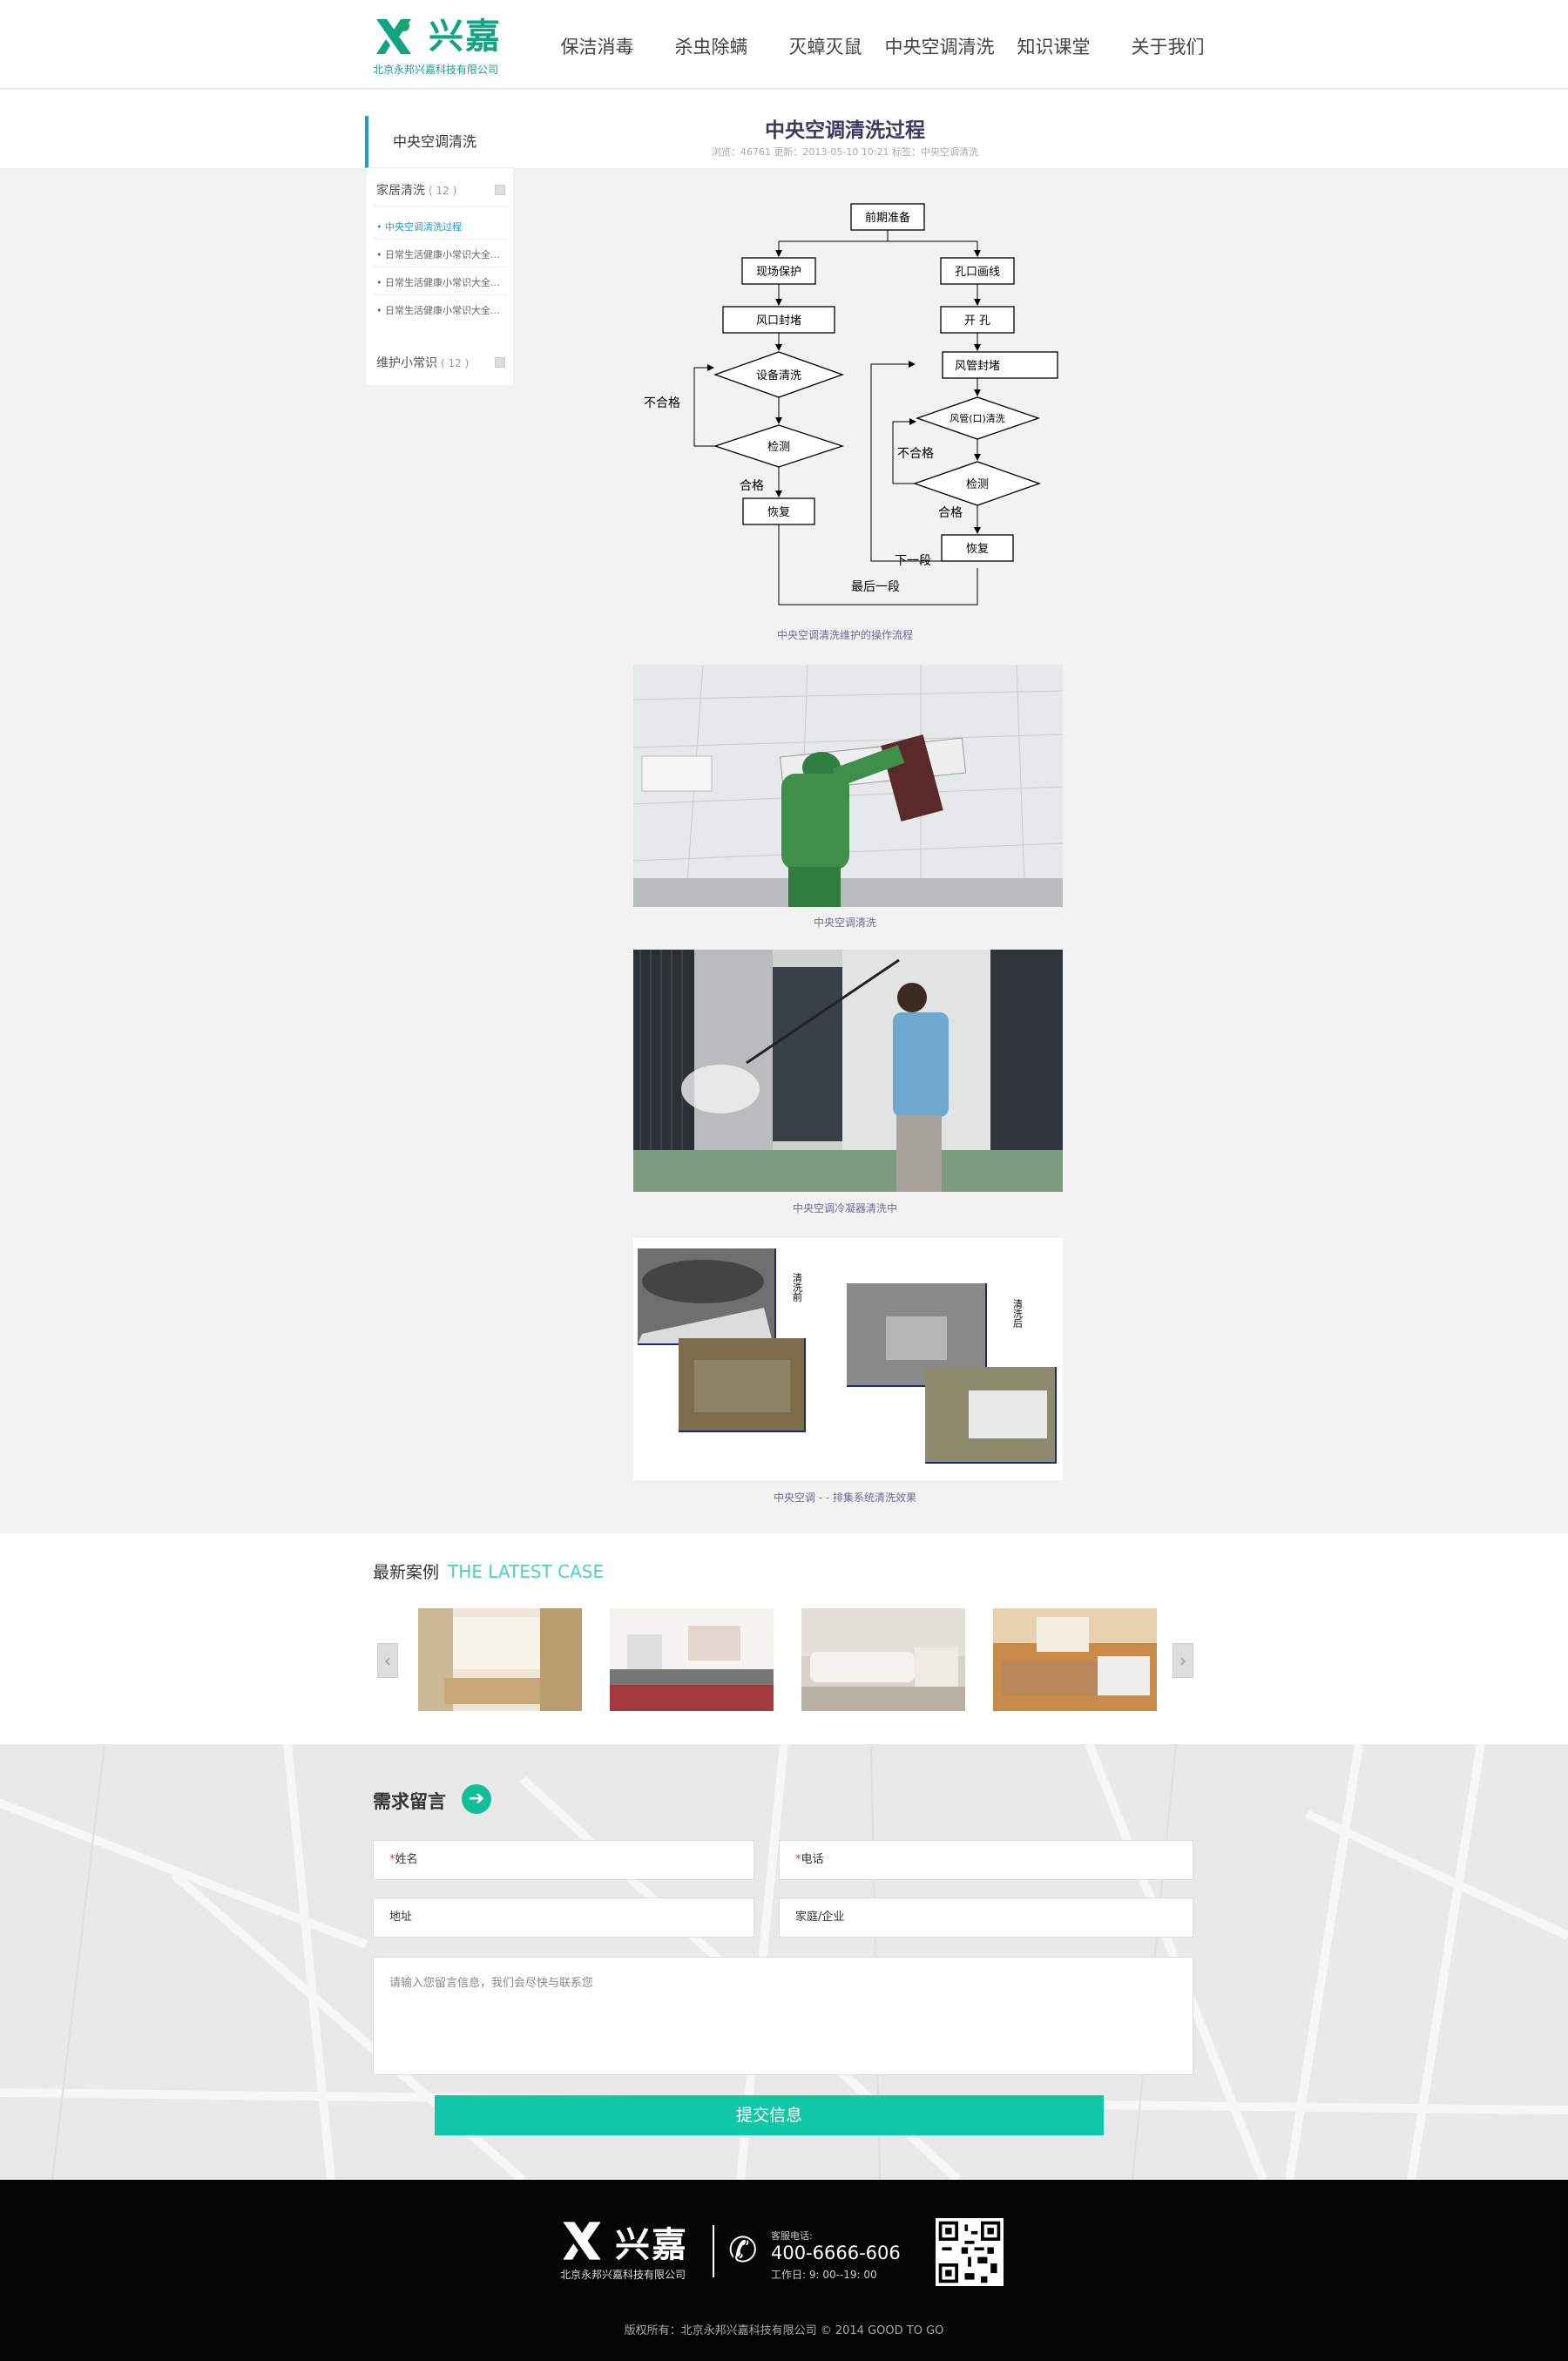 This screenshot has width=1568, height=2361. What do you see at coordinates (439, 142) in the screenshot?
I see `sidebar-heading: 中央空调清洗` at bounding box center [439, 142].